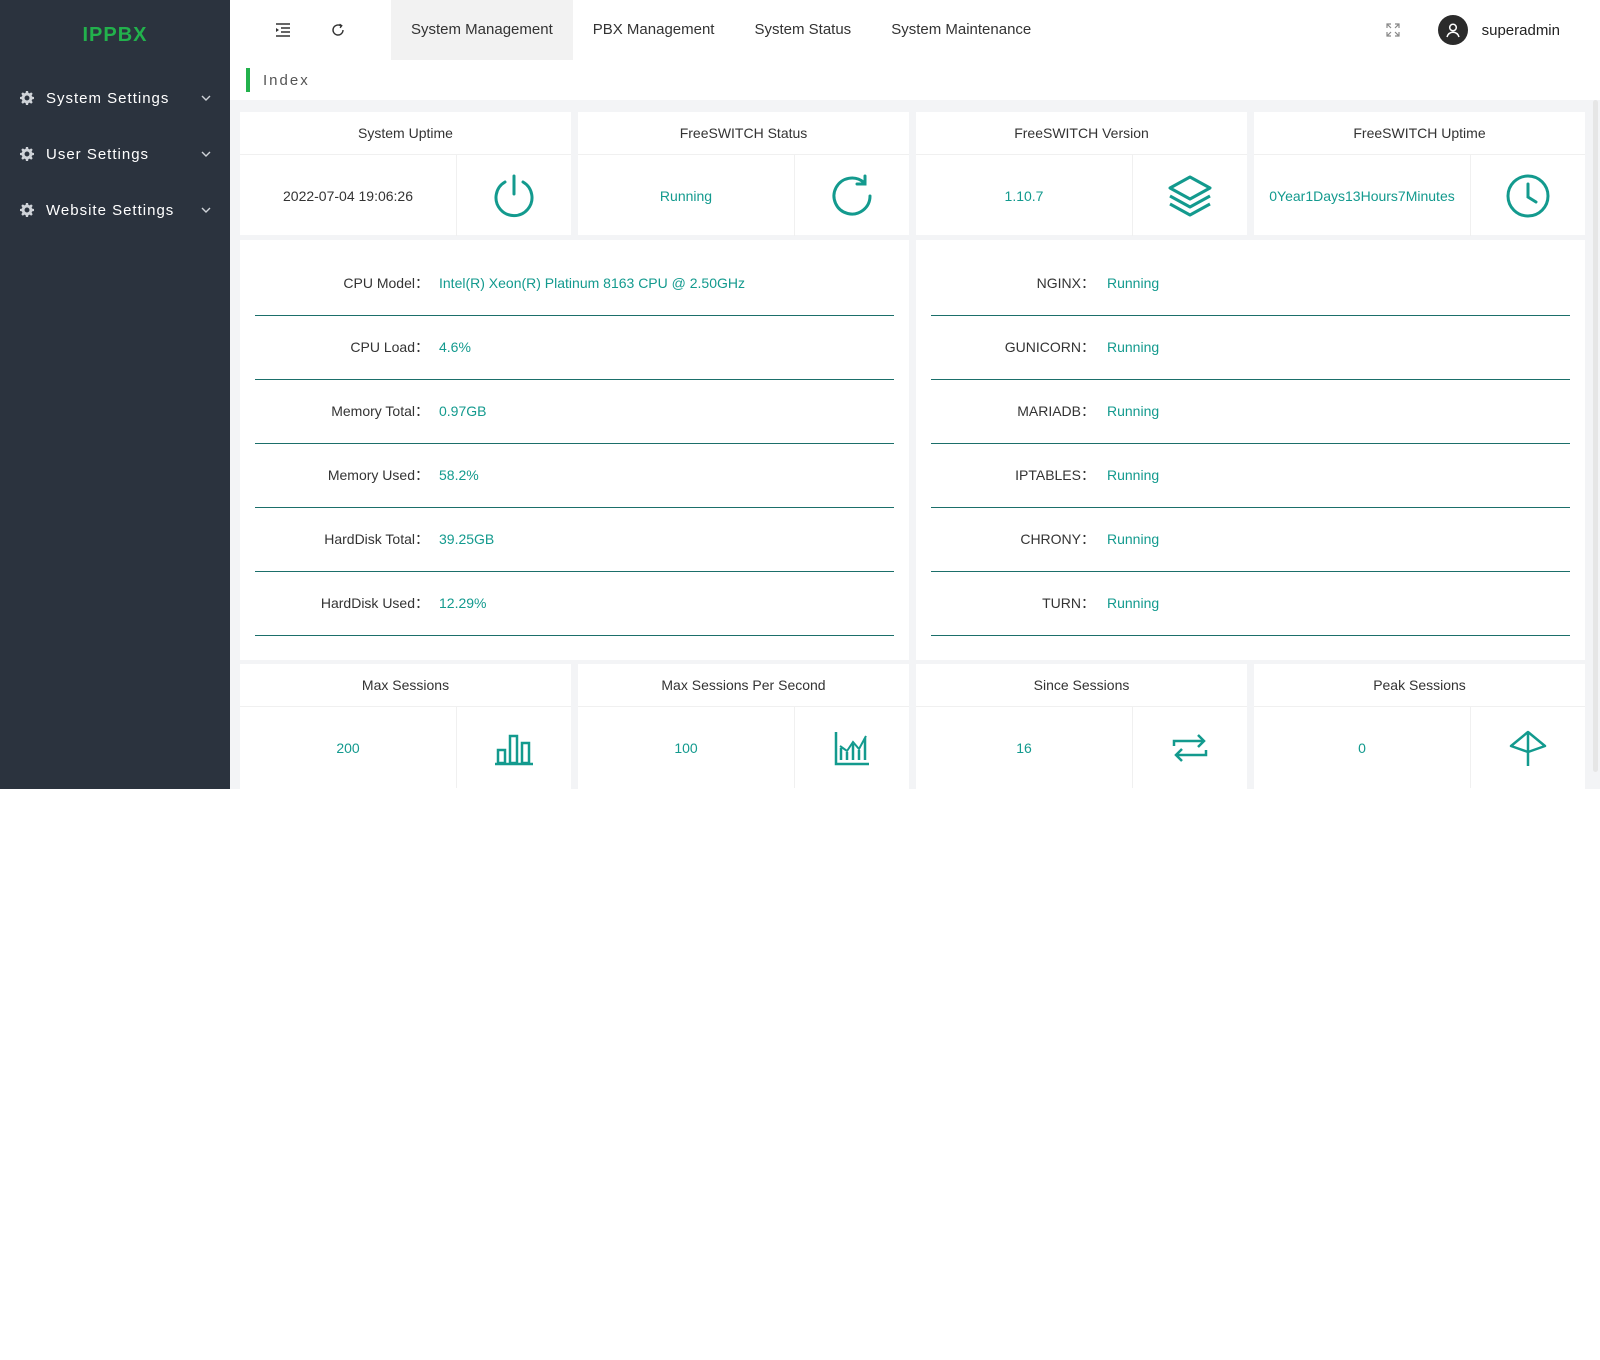  What do you see at coordinates (1190, 195) in the screenshot?
I see `layers-icon` at bounding box center [1190, 195].